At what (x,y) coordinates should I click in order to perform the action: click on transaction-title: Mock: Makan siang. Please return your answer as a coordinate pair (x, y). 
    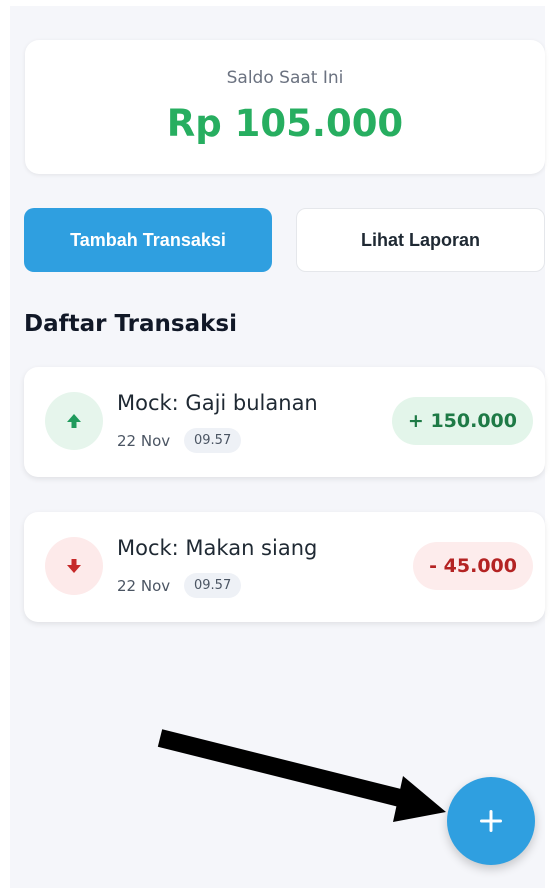
    Looking at the image, I should click on (217, 548).